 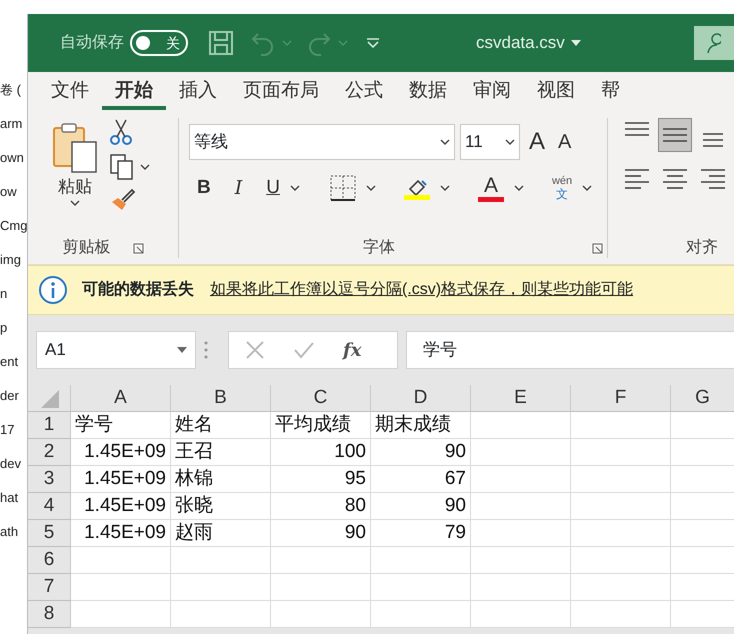 What do you see at coordinates (121, 132) in the screenshot?
I see `scissors-icon` at bounding box center [121, 132].